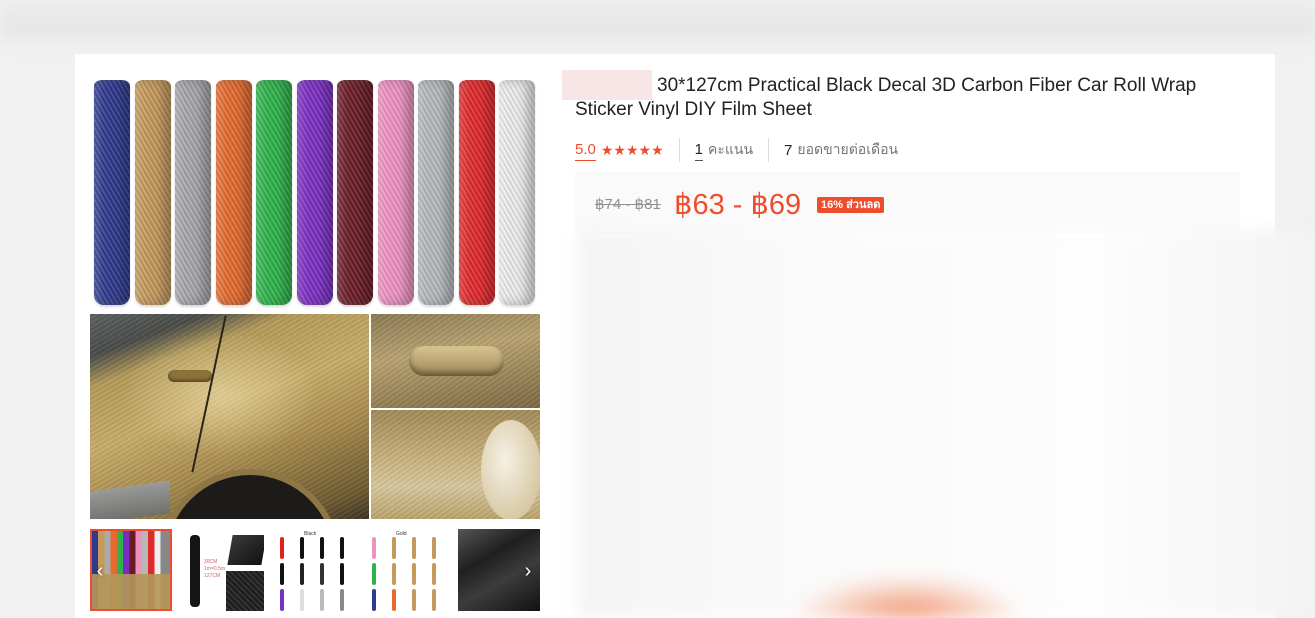 The height and width of the screenshot is (618, 1315). I want to click on thumbnail-4: Gold, so click(407, 570).